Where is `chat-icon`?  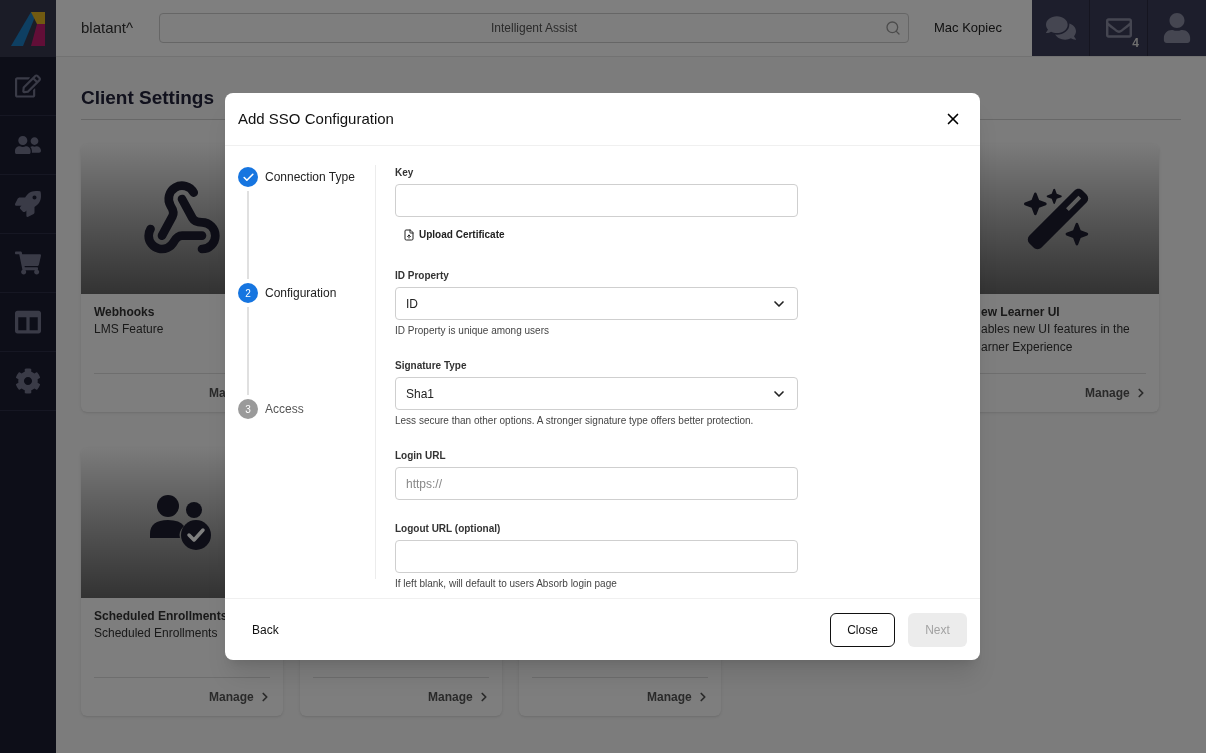
chat-icon is located at coordinates (1060, 28).